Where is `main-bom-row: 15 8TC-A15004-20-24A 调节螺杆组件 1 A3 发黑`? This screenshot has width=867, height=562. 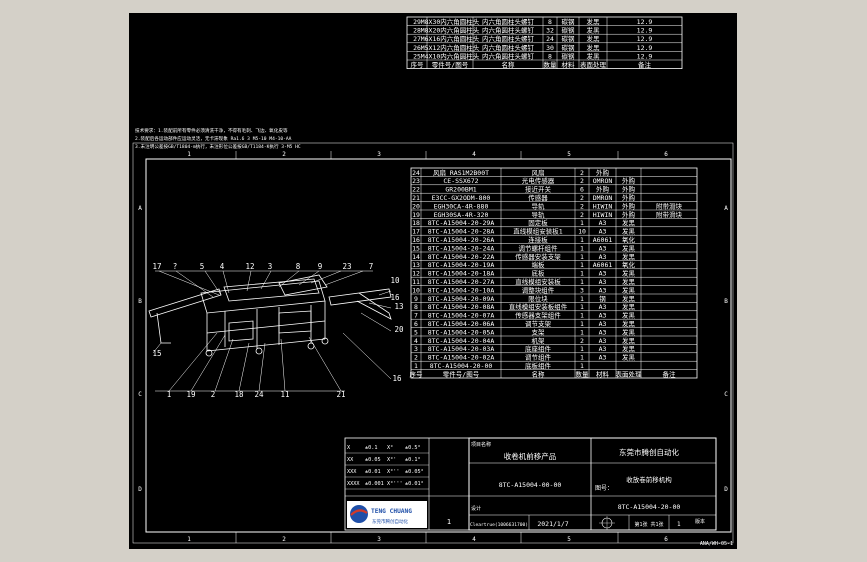
main-bom-row: 15 8TC-A15004-20-24A 调节螺杆组件 1 A3 发黑 is located at coordinates (523, 247).